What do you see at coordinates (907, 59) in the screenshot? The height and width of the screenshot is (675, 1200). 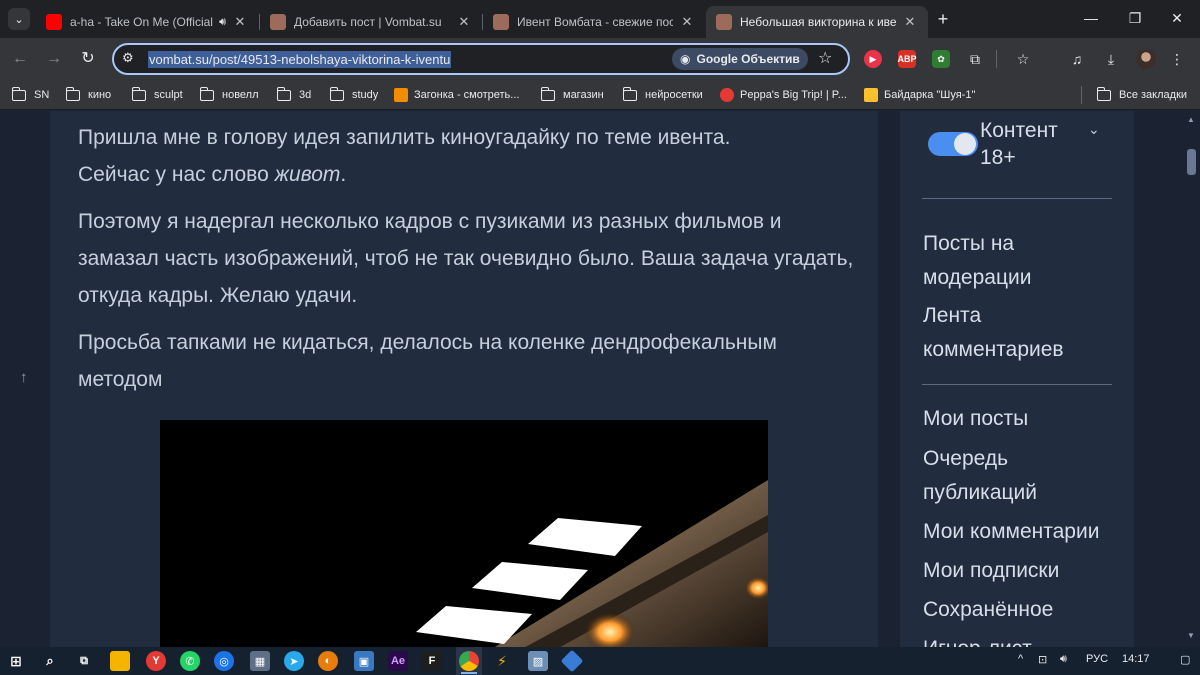 I see `adblock-icon: ABP` at bounding box center [907, 59].